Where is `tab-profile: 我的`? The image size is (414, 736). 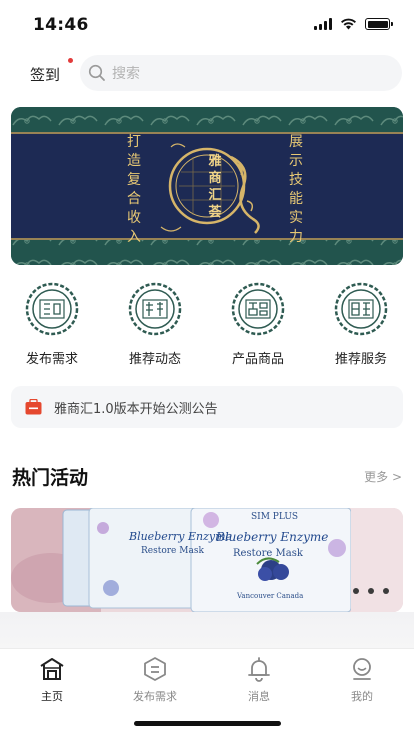 tab-profile: 我的 is located at coordinates (362, 679).